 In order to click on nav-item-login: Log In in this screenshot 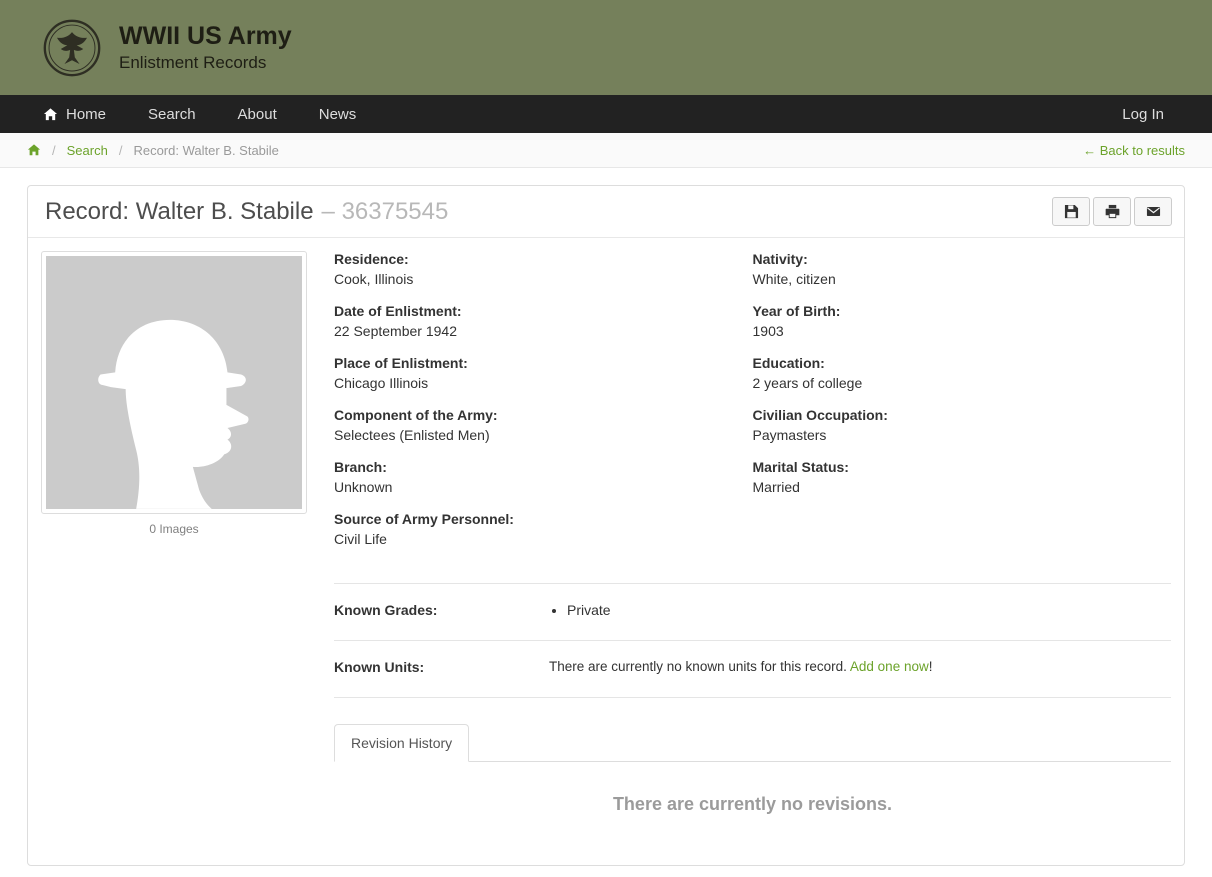, I will do `click(1143, 114)`.